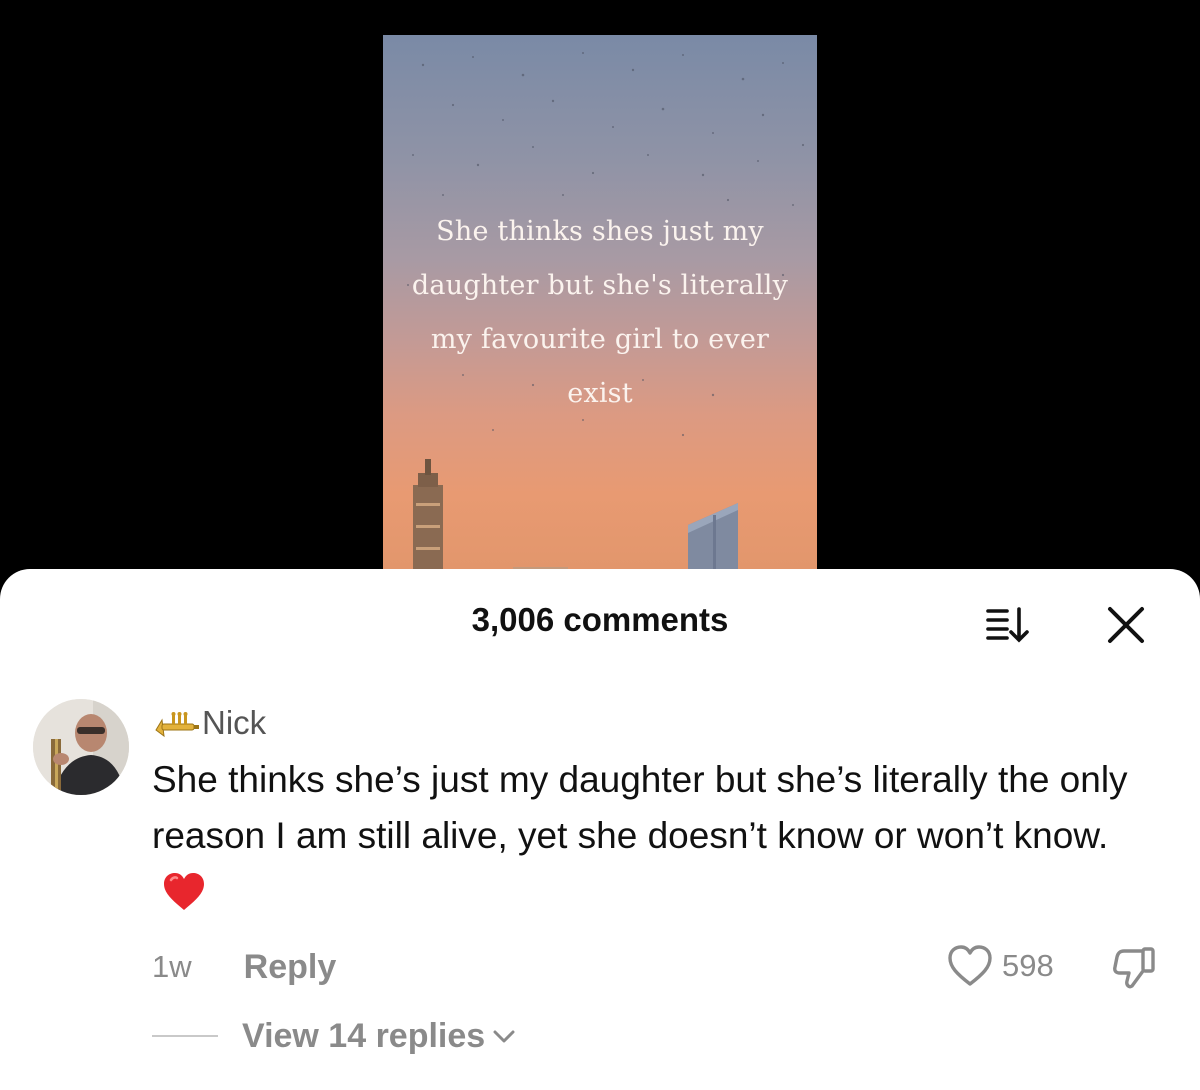  I want to click on close-icon, so click(1126, 625).